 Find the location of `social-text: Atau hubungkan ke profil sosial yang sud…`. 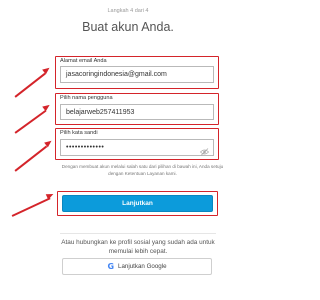

social-text: Atau hubungkan ke profil sosial yang sud… is located at coordinates (138, 247).